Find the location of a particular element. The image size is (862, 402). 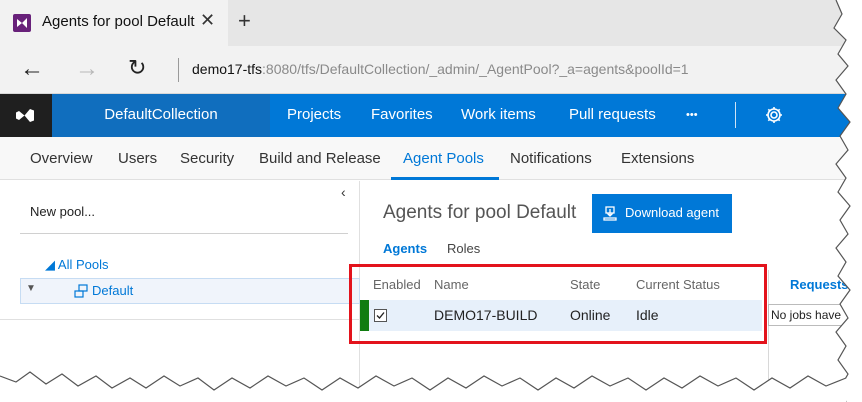

subtab-roles: Roles is located at coordinates (463, 248).